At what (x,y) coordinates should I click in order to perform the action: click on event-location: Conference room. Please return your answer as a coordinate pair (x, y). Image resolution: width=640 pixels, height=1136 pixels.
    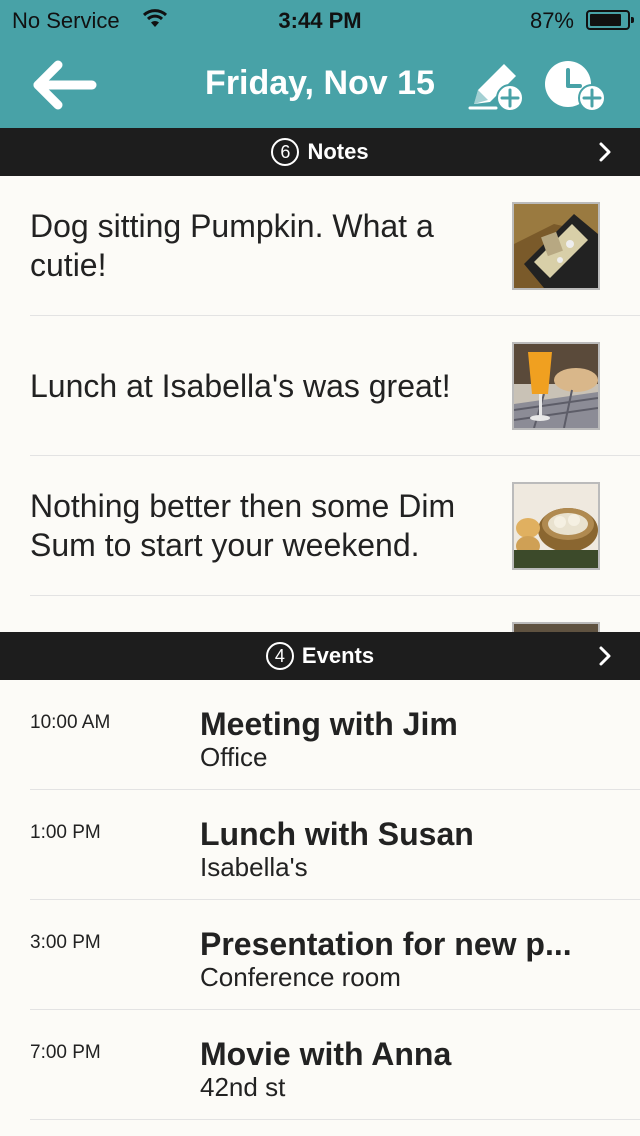
    Looking at the image, I should click on (300, 977).